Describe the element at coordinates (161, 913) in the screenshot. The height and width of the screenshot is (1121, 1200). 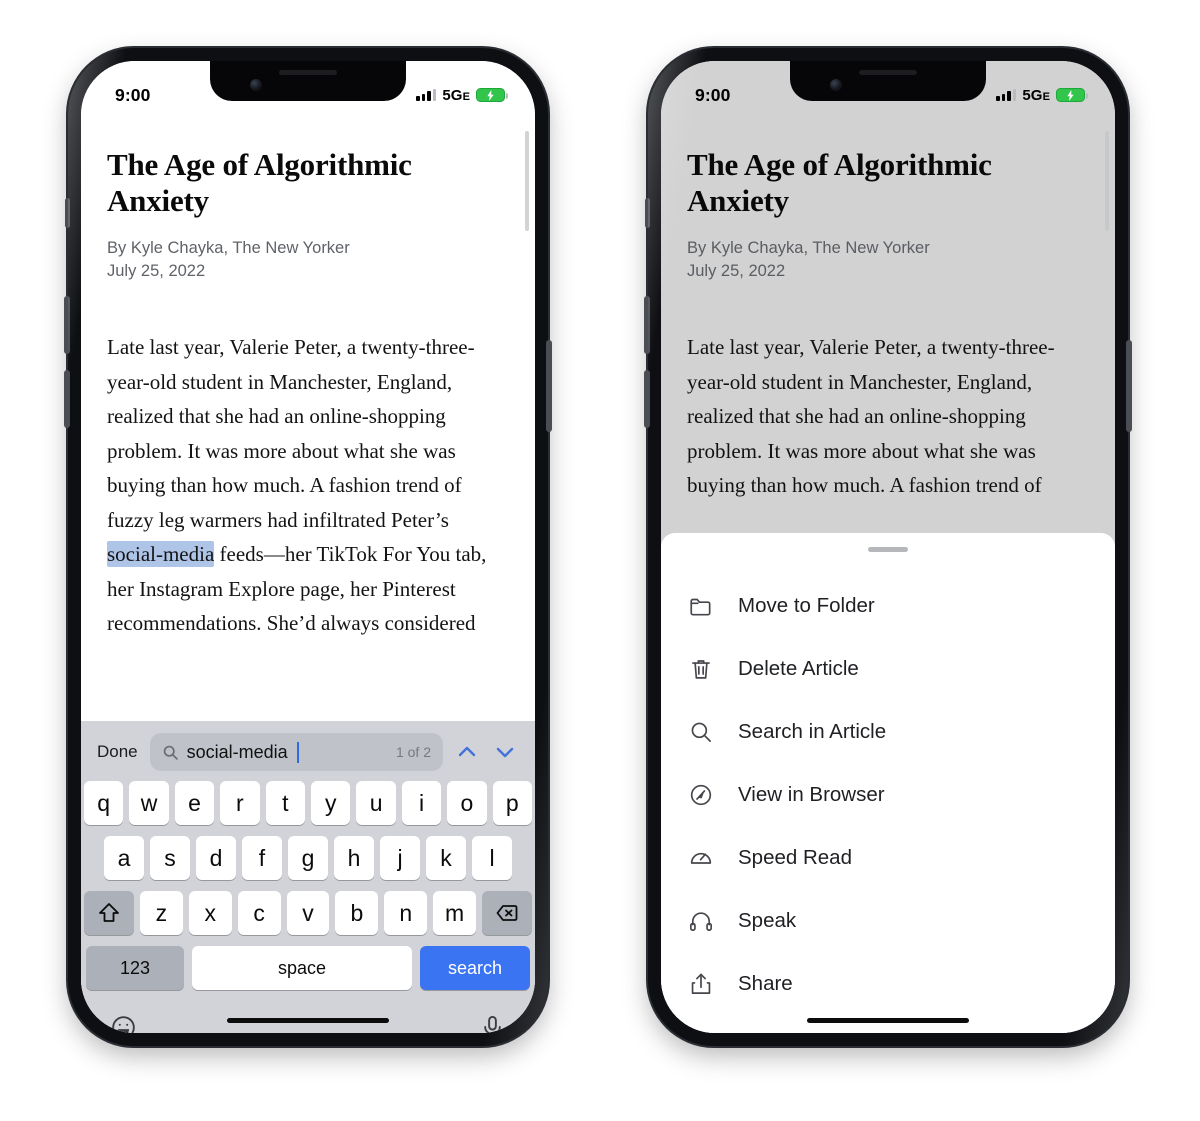
I see `key-z: z` at that location.